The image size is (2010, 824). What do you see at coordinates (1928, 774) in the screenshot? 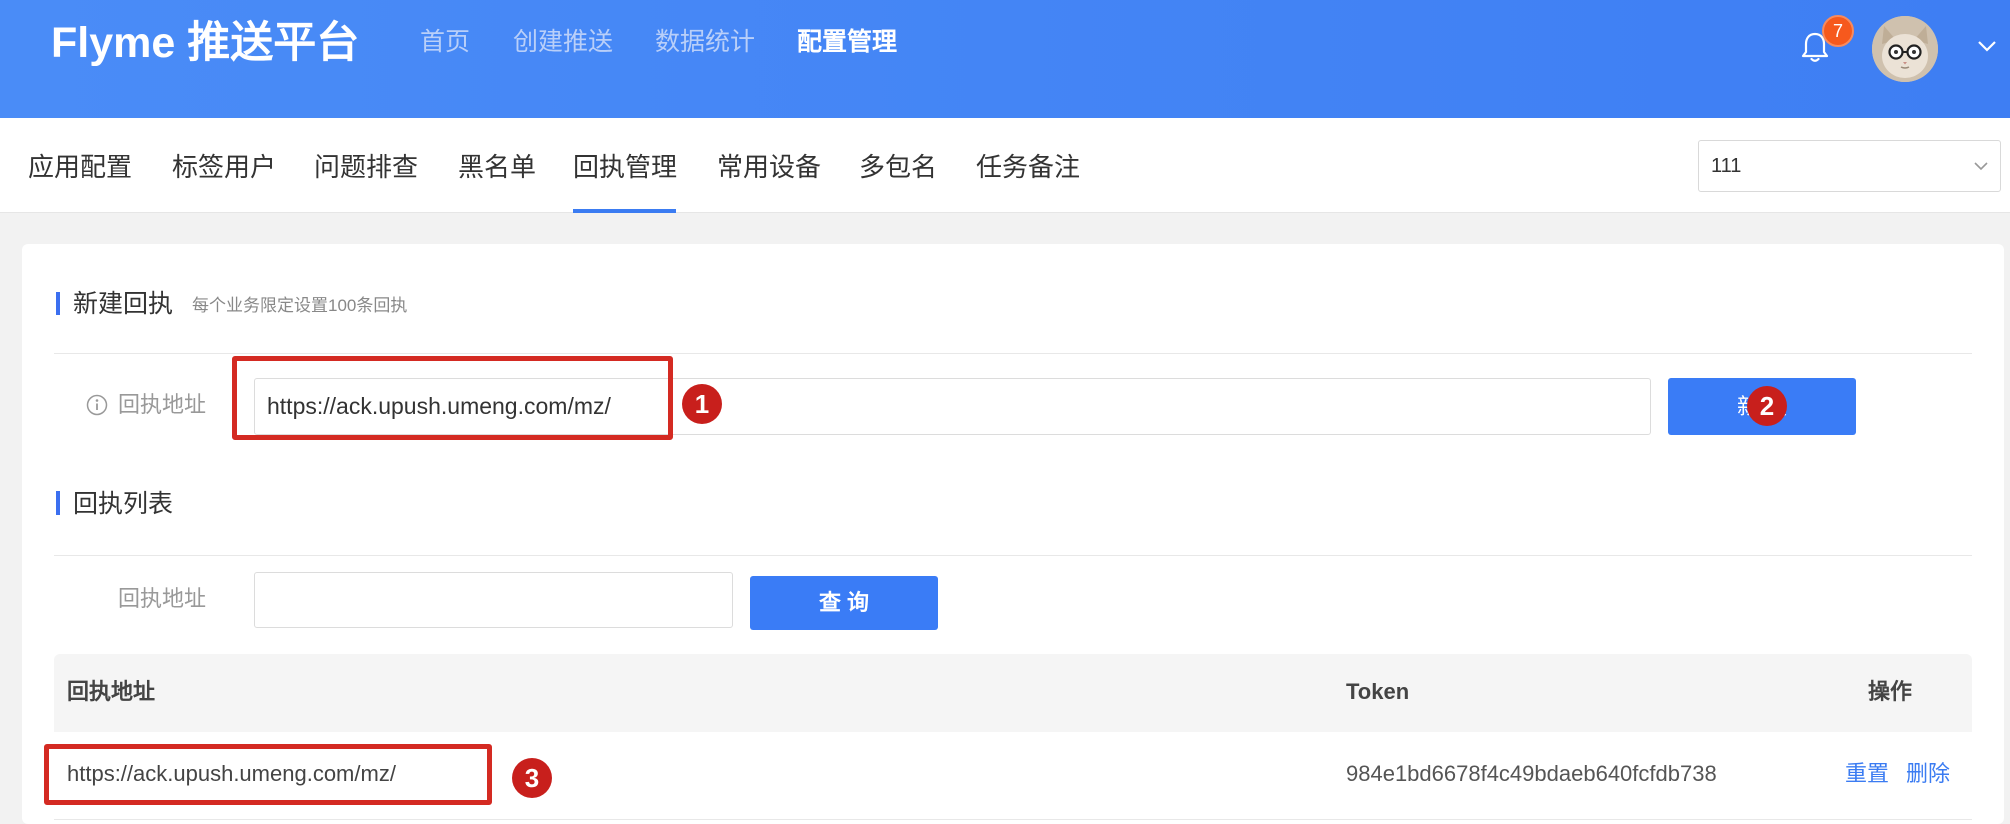
I see `delete-link: 删除` at bounding box center [1928, 774].